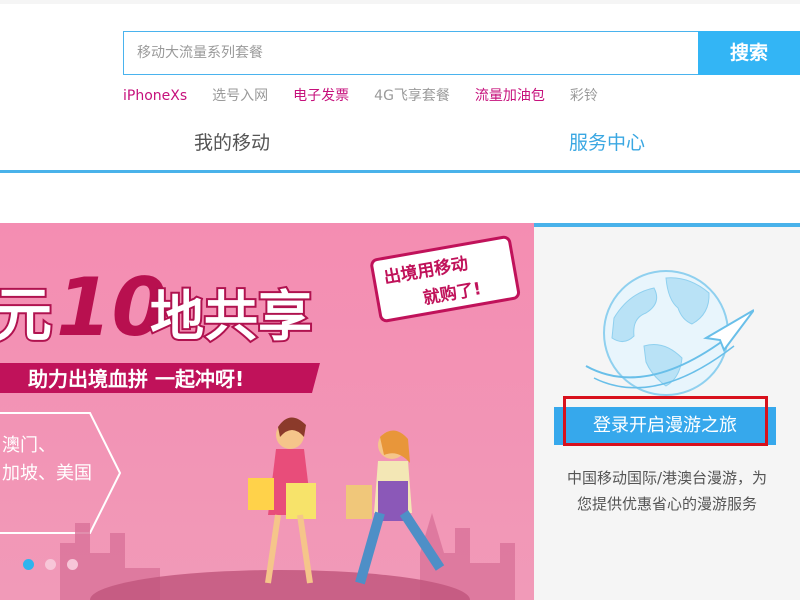  What do you see at coordinates (155, 96) in the screenshot?
I see `hot-link-iphonexs: iPhoneXs` at bounding box center [155, 96].